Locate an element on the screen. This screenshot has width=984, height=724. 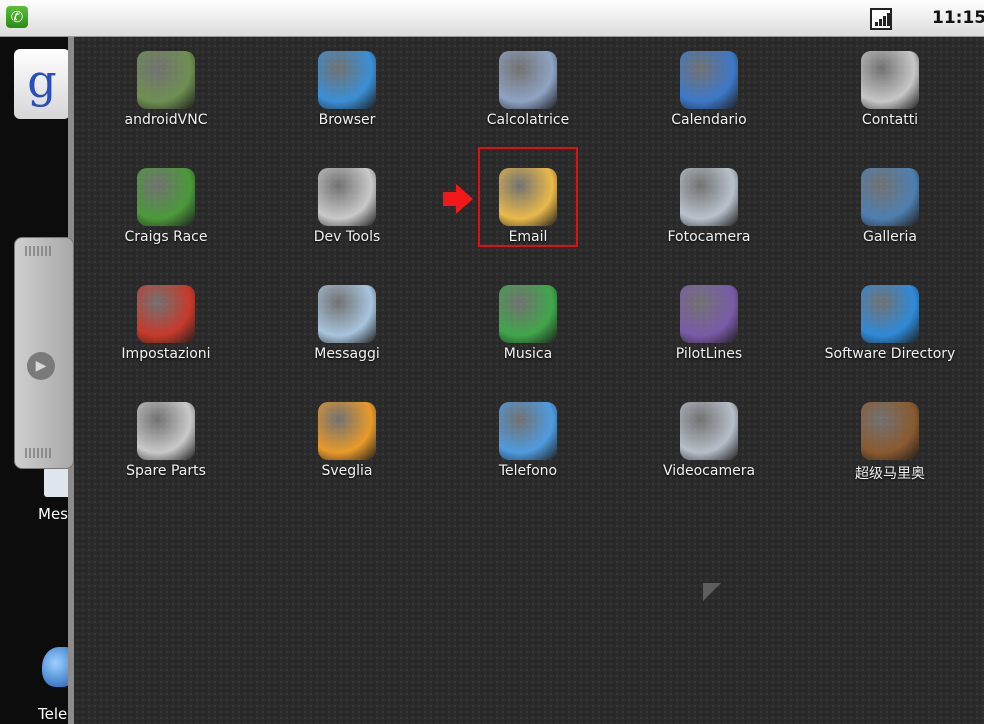
app-label: Software Directory is located at coordinates (890, 354).